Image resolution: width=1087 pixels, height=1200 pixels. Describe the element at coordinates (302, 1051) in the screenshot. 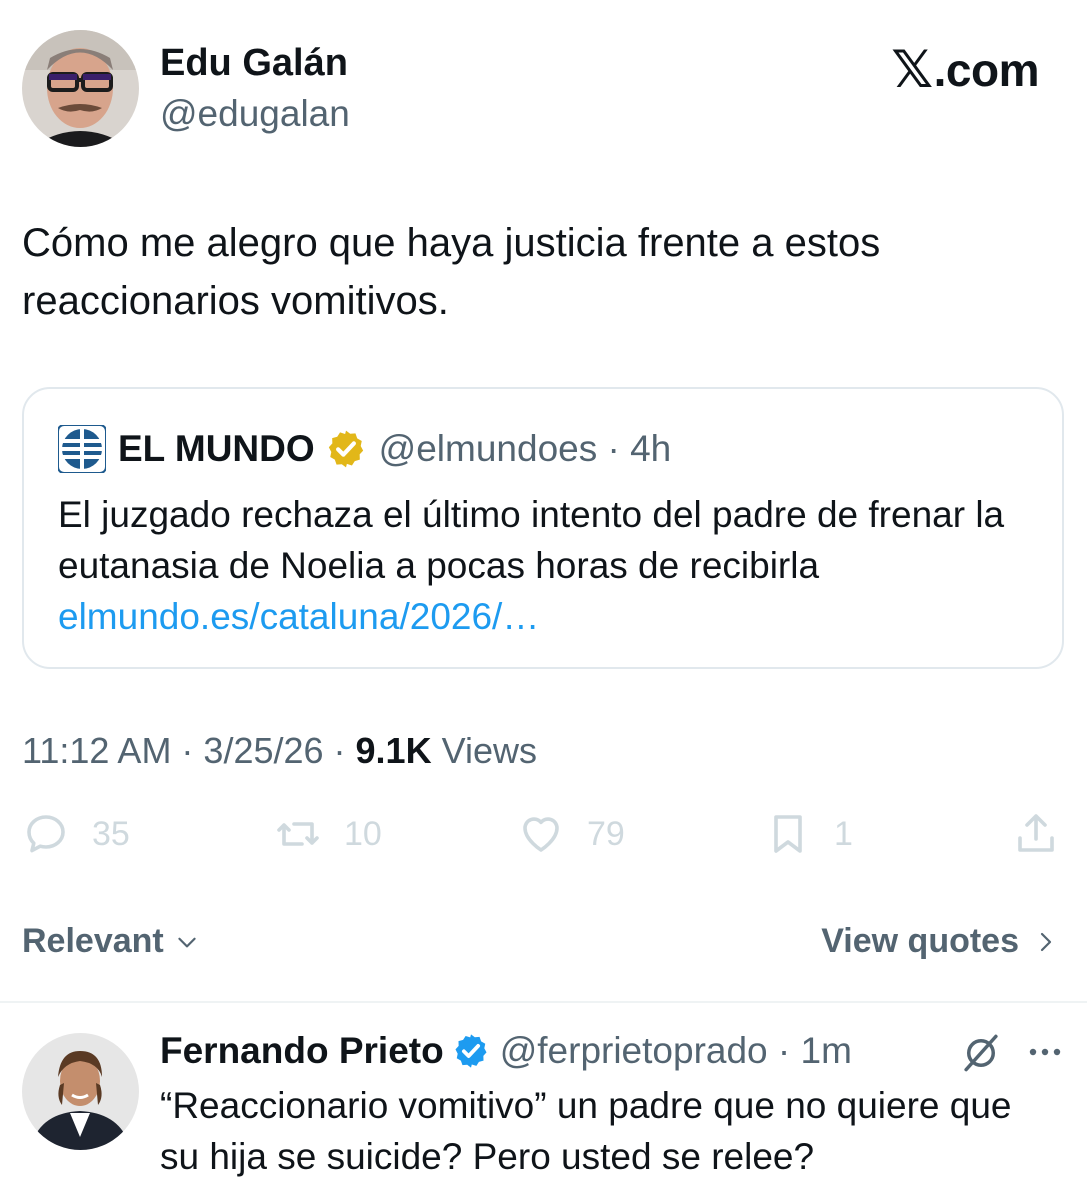

I see `reply-author-name: Fernando Prieto` at that location.